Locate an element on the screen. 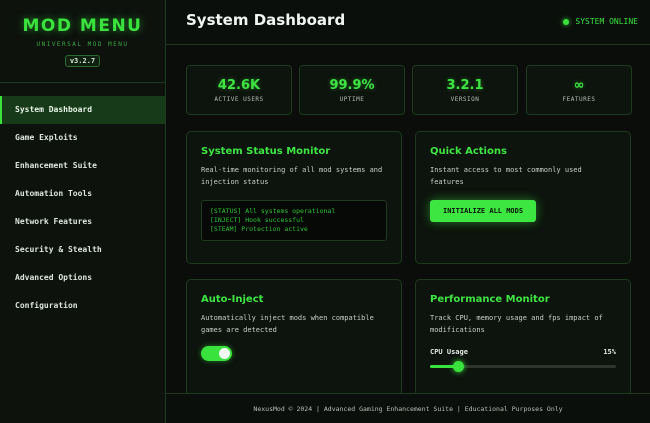  sidebar-item-game-exploits: Game Exploits is located at coordinates (82, 138).